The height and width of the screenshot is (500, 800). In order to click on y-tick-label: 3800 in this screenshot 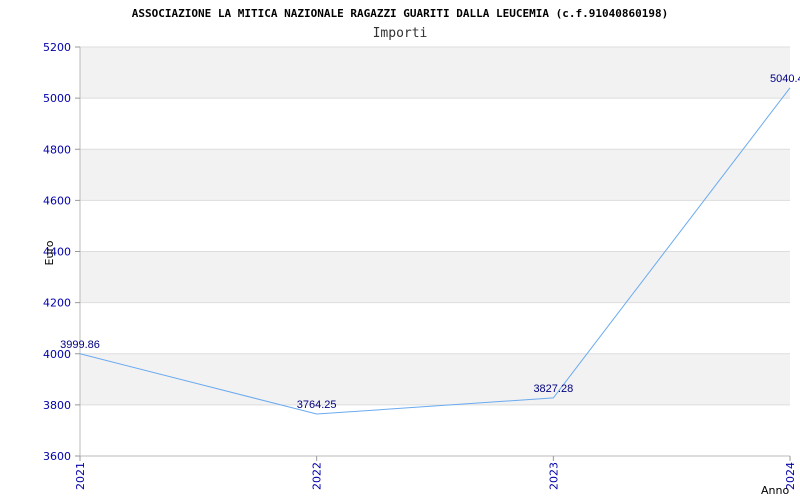, I will do `click(57, 405)`.